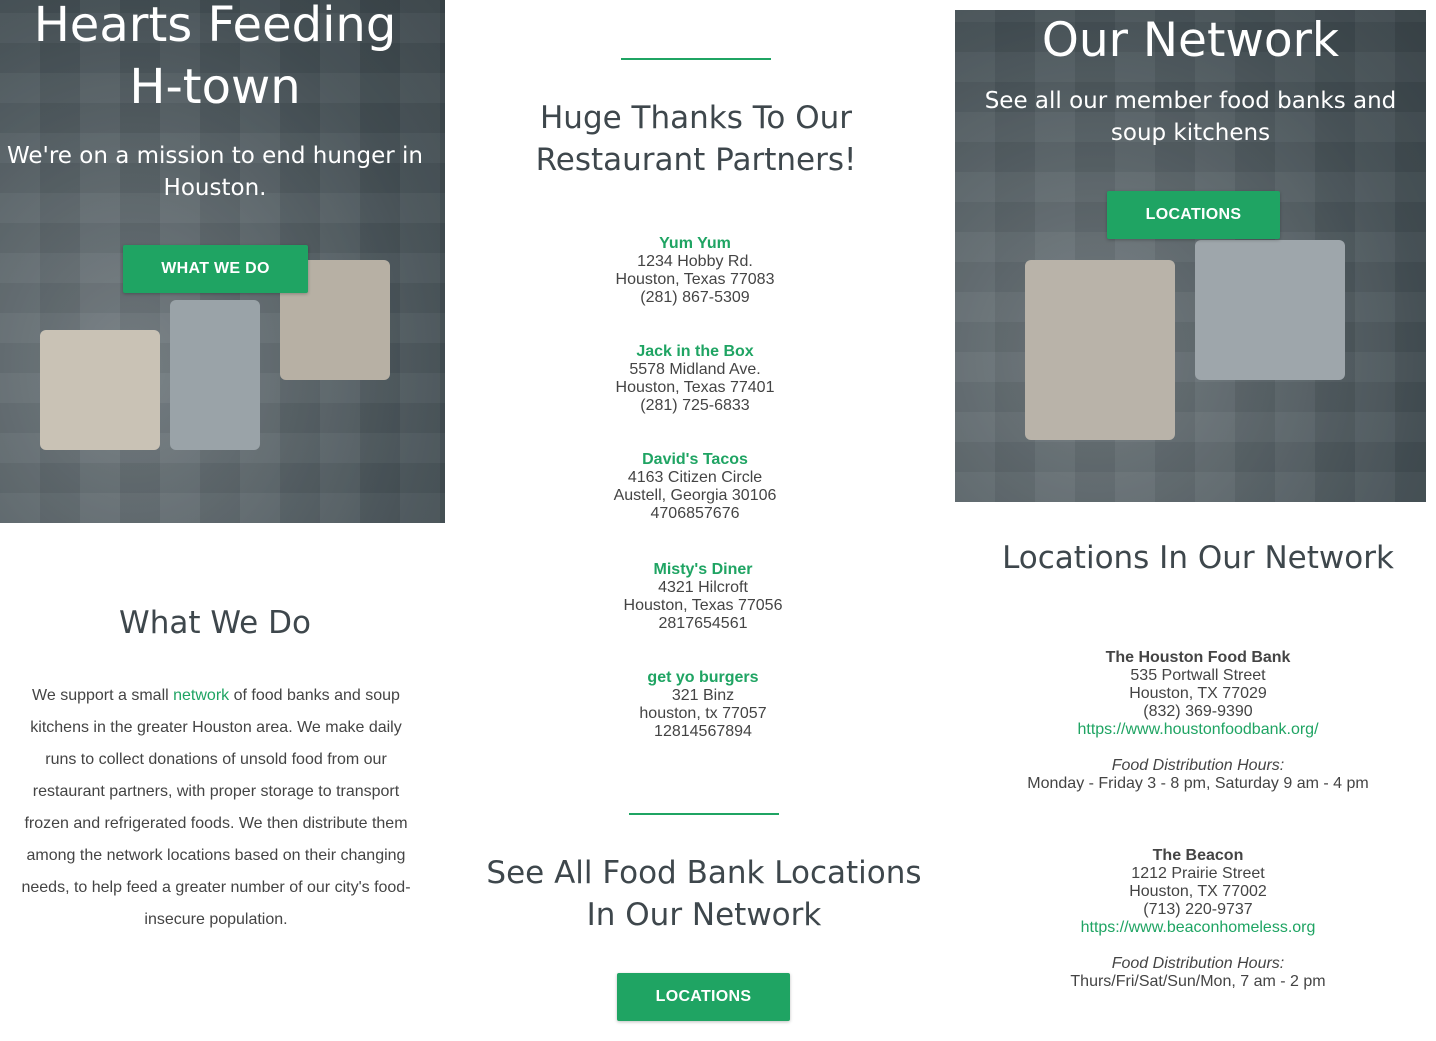 The image size is (1436, 1041). What do you see at coordinates (703, 677) in the screenshot?
I see `partner-name: get yo burgers` at bounding box center [703, 677].